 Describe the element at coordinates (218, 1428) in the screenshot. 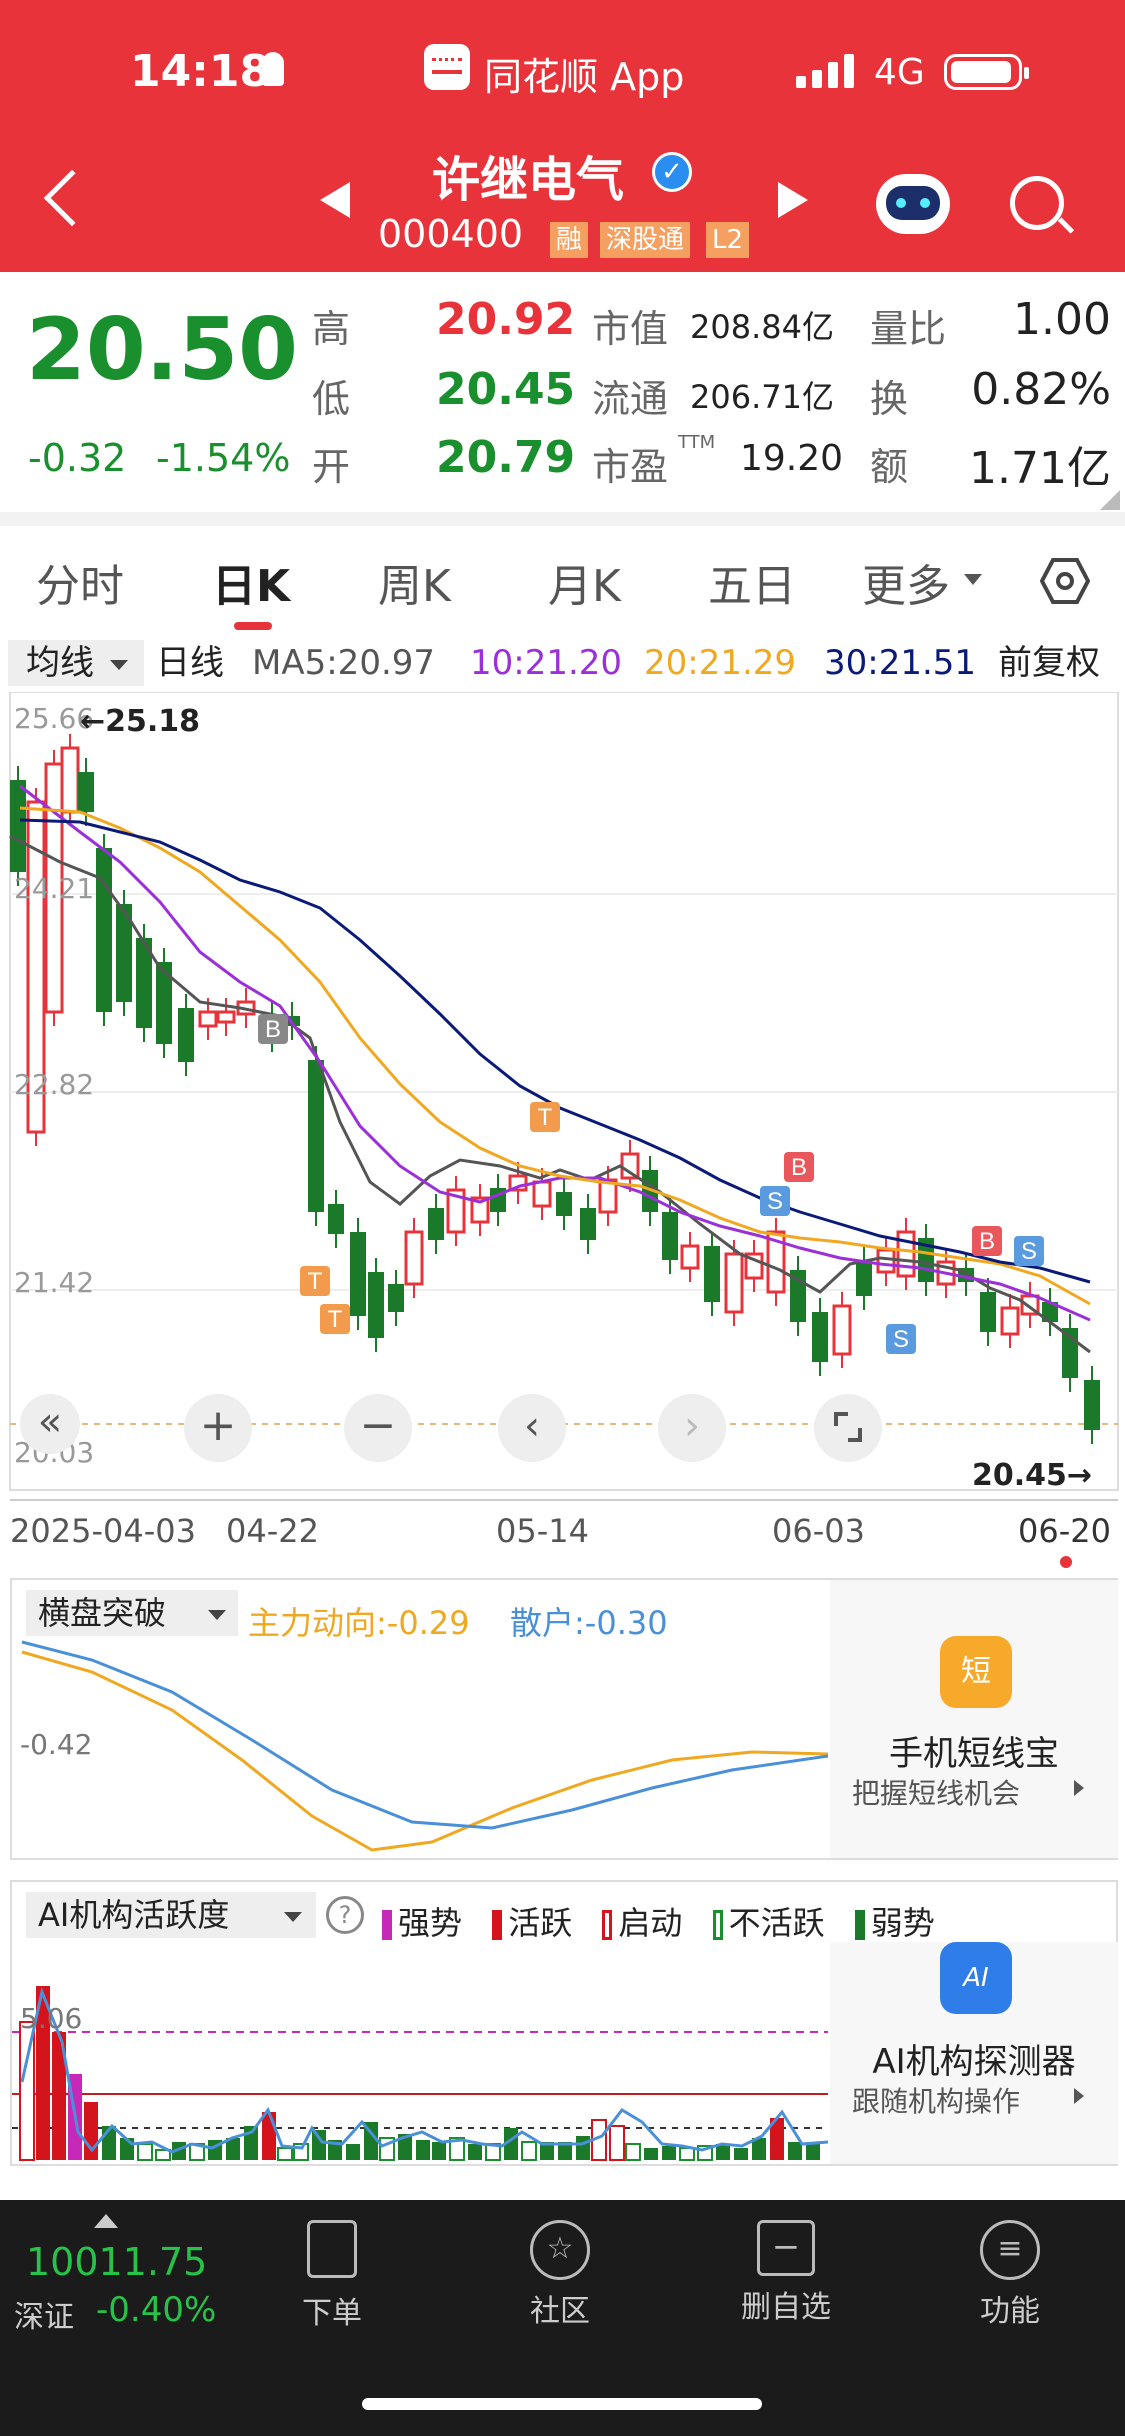

I see `zoom-in-icon: +` at that location.